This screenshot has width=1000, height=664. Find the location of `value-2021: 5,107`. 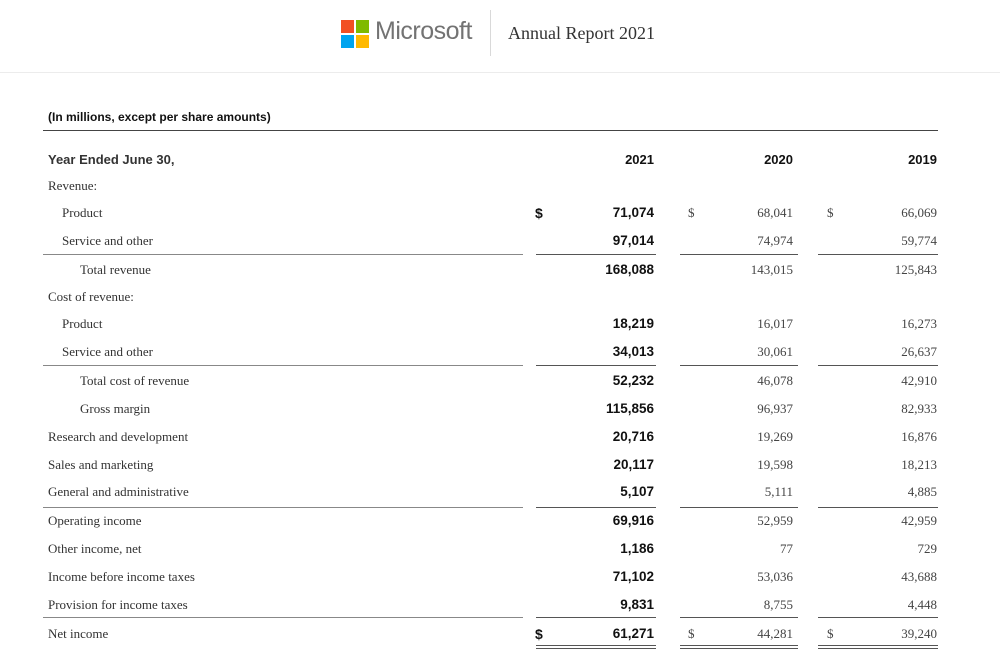

value-2021: 5,107 is located at coordinates (637, 491).